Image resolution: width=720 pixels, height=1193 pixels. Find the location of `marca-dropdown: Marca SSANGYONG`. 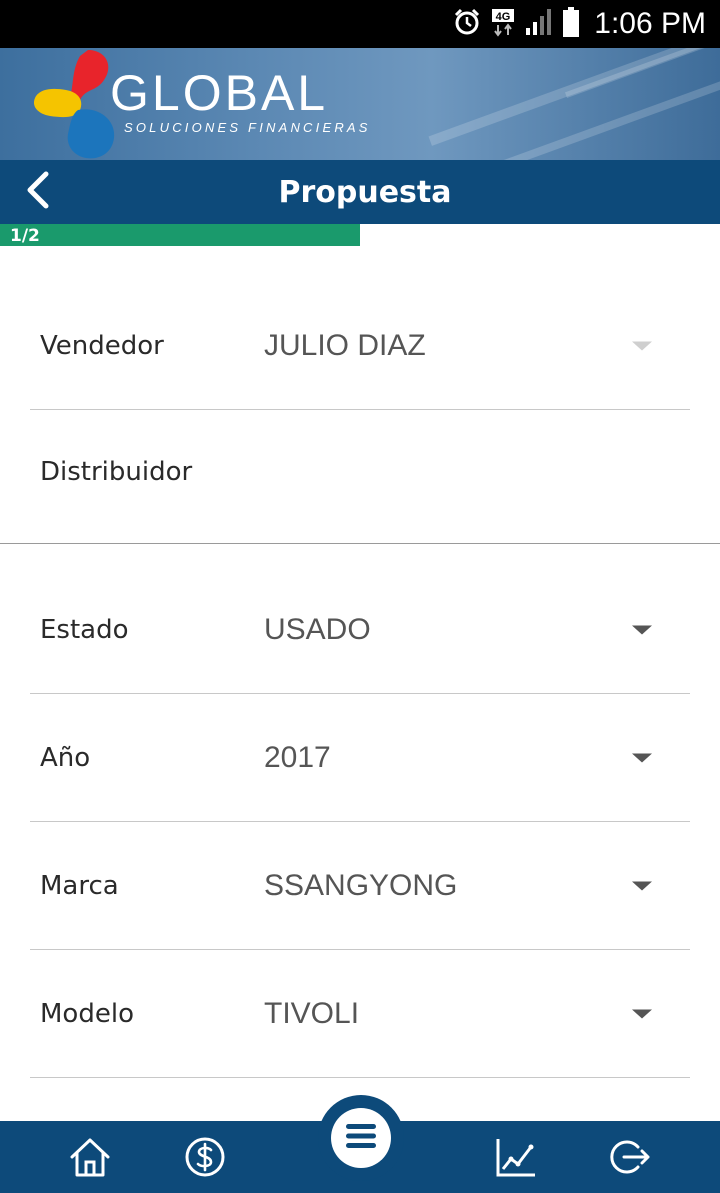

marca-dropdown: Marca SSANGYONG is located at coordinates (360, 886).